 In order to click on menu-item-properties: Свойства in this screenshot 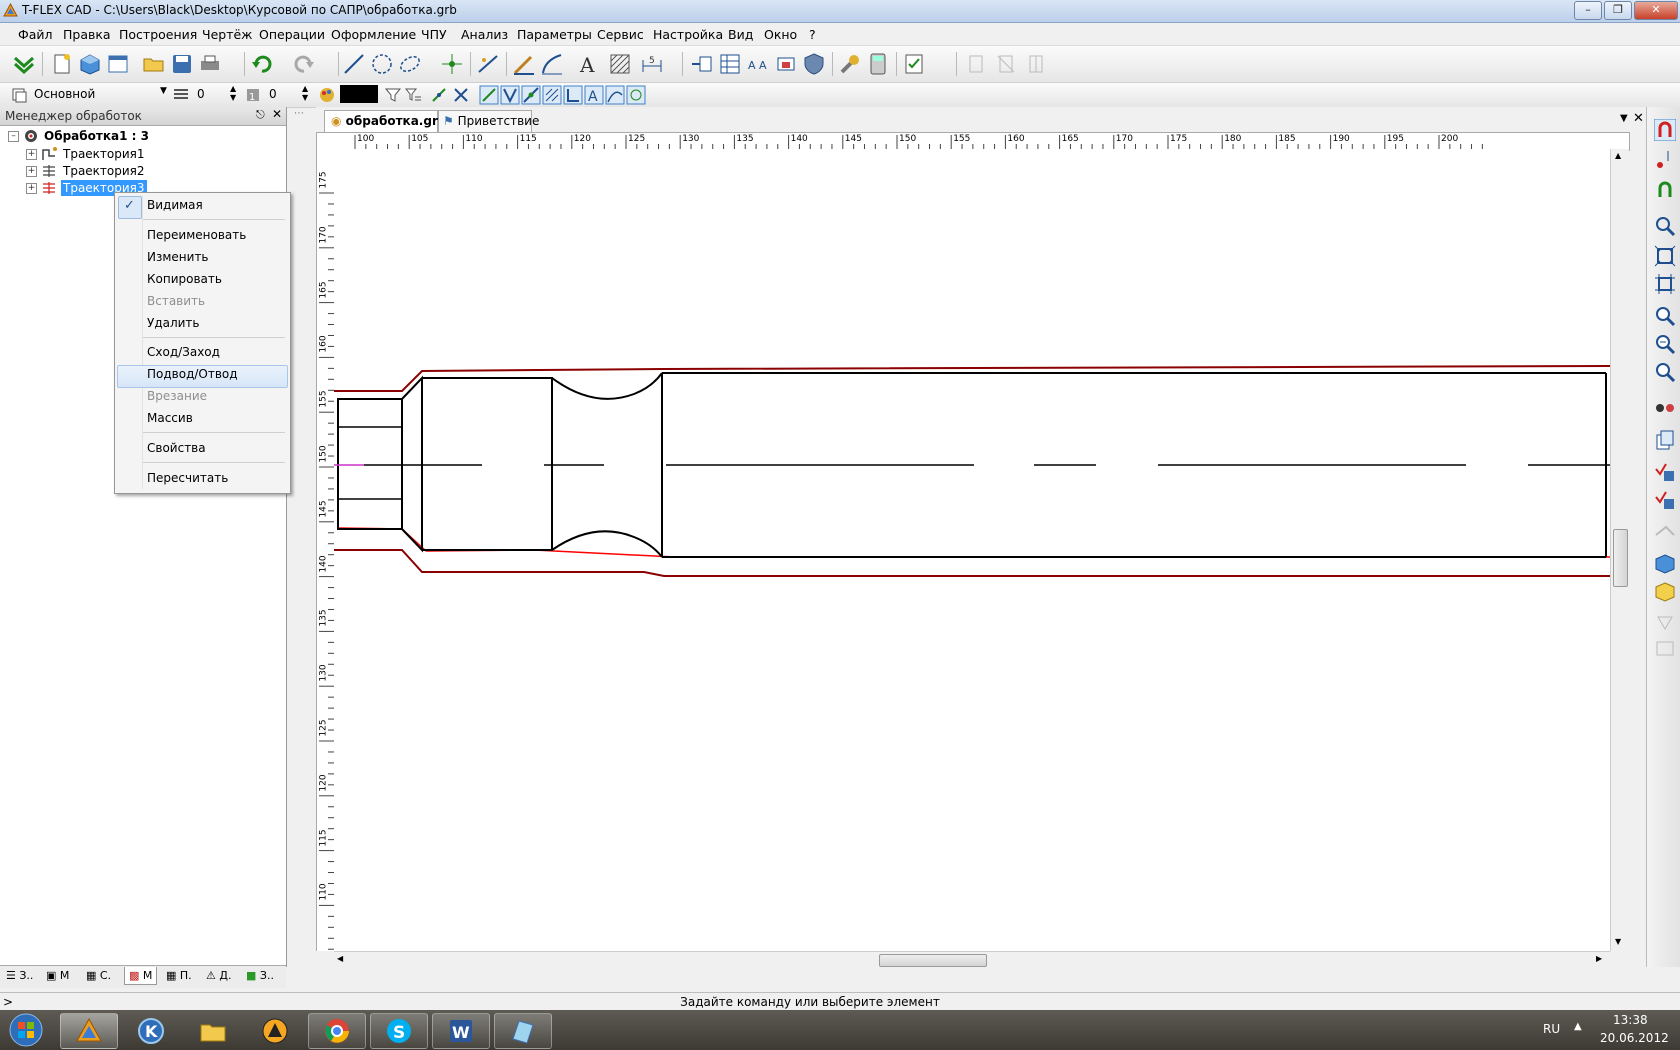, I will do `click(176, 448)`.